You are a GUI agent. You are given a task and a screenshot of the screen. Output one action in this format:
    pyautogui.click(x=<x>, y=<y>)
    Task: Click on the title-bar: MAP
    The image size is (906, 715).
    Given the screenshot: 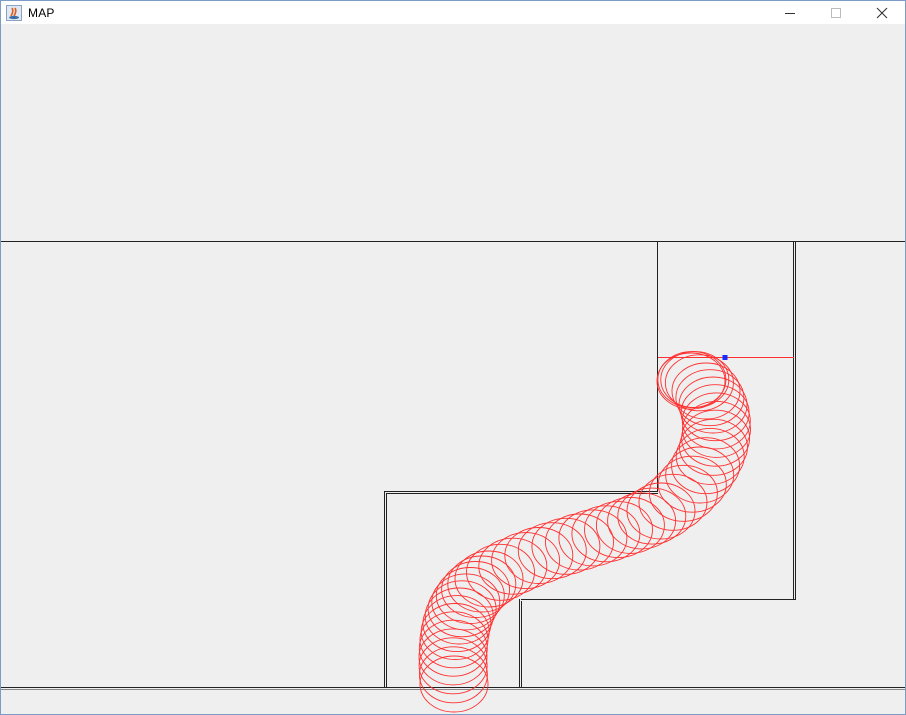 What is the action you would take?
    pyautogui.click(x=453, y=12)
    